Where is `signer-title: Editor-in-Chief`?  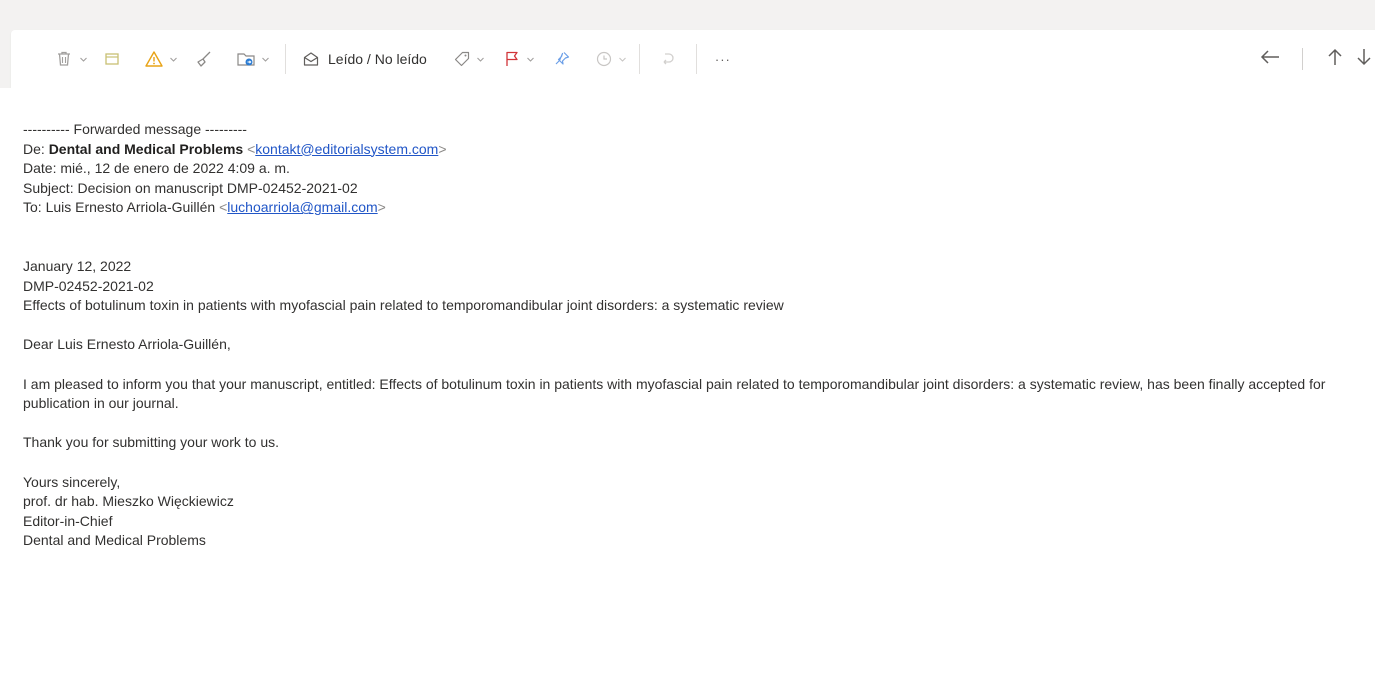
signer-title: Editor-in-Chief is located at coordinates (68, 520).